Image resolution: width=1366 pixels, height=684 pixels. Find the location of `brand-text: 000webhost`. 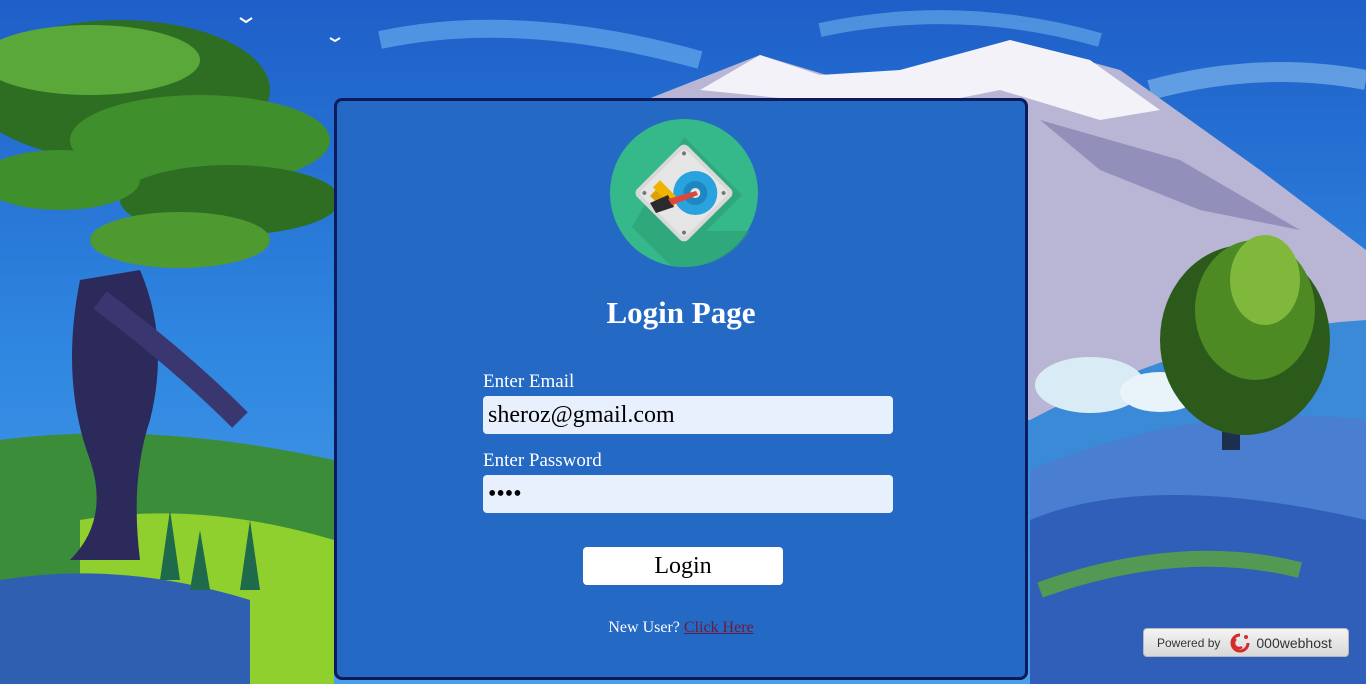

brand-text: 000webhost is located at coordinates (1294, 642).